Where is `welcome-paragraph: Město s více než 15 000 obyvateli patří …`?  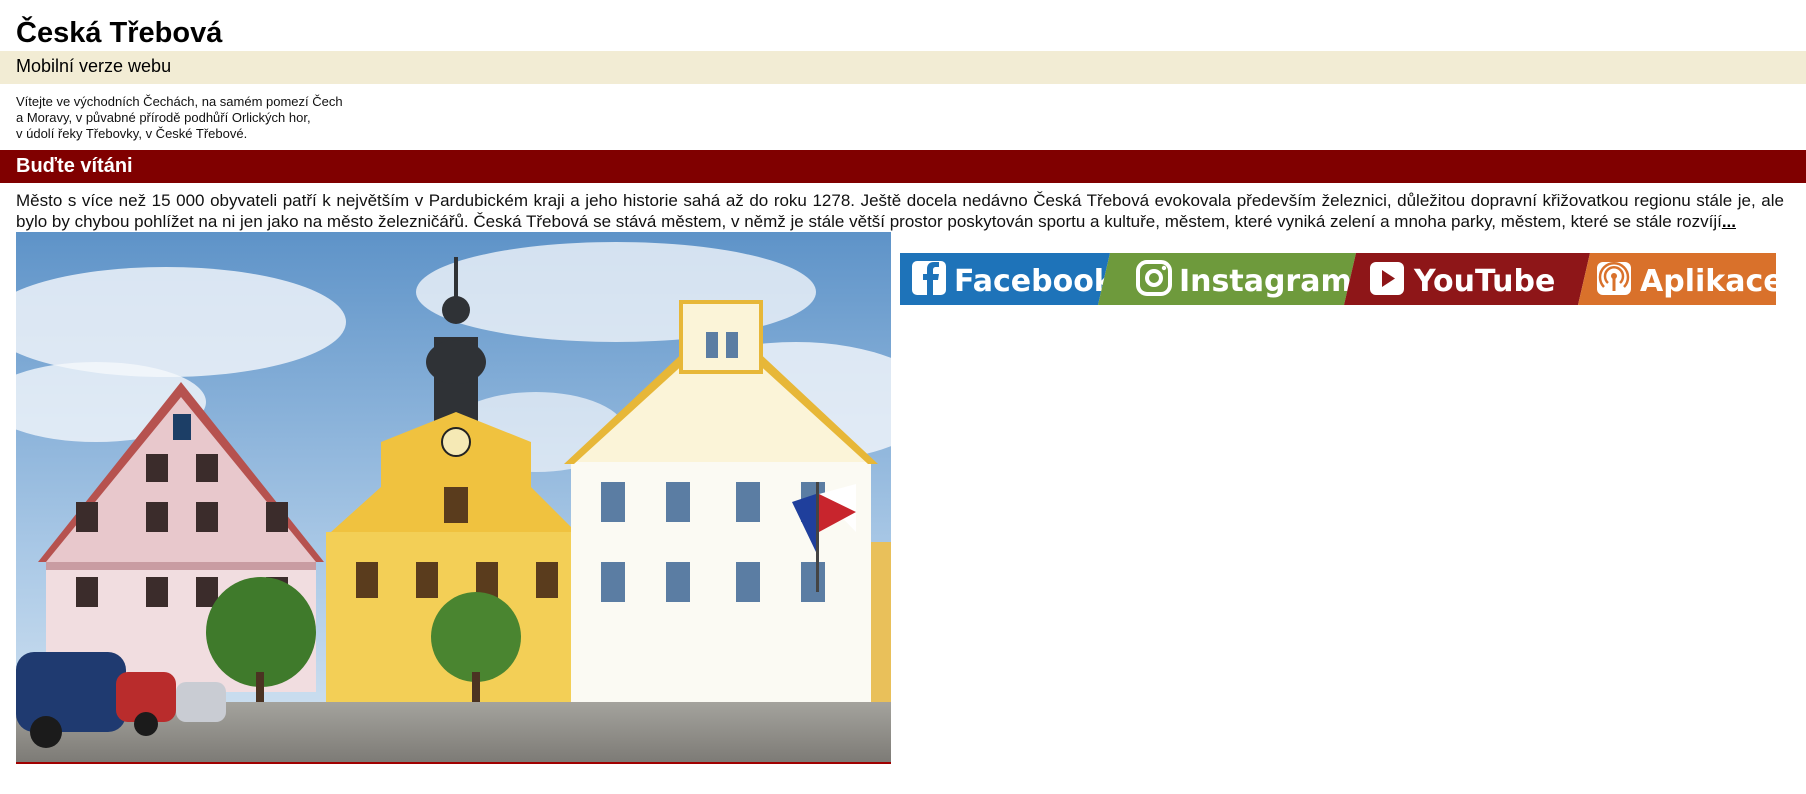 welcome-paragraph: Město s více než 15 000 obyvateli patří … is located at coordinates (892, 207).